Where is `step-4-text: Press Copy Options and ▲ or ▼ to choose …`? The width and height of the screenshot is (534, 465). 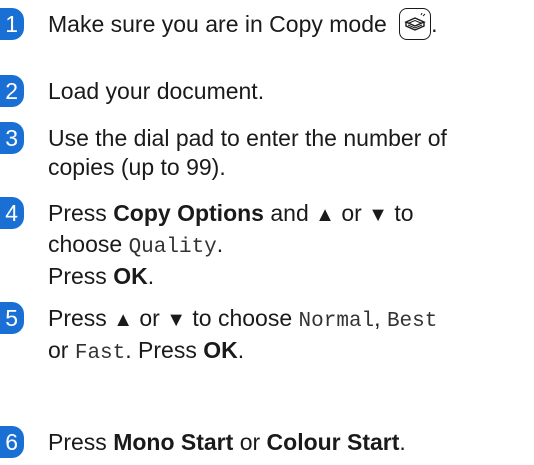
step-4-text: Press Copy Options and ▲ or ▼ to choose … is located at coordinates (231, 245).